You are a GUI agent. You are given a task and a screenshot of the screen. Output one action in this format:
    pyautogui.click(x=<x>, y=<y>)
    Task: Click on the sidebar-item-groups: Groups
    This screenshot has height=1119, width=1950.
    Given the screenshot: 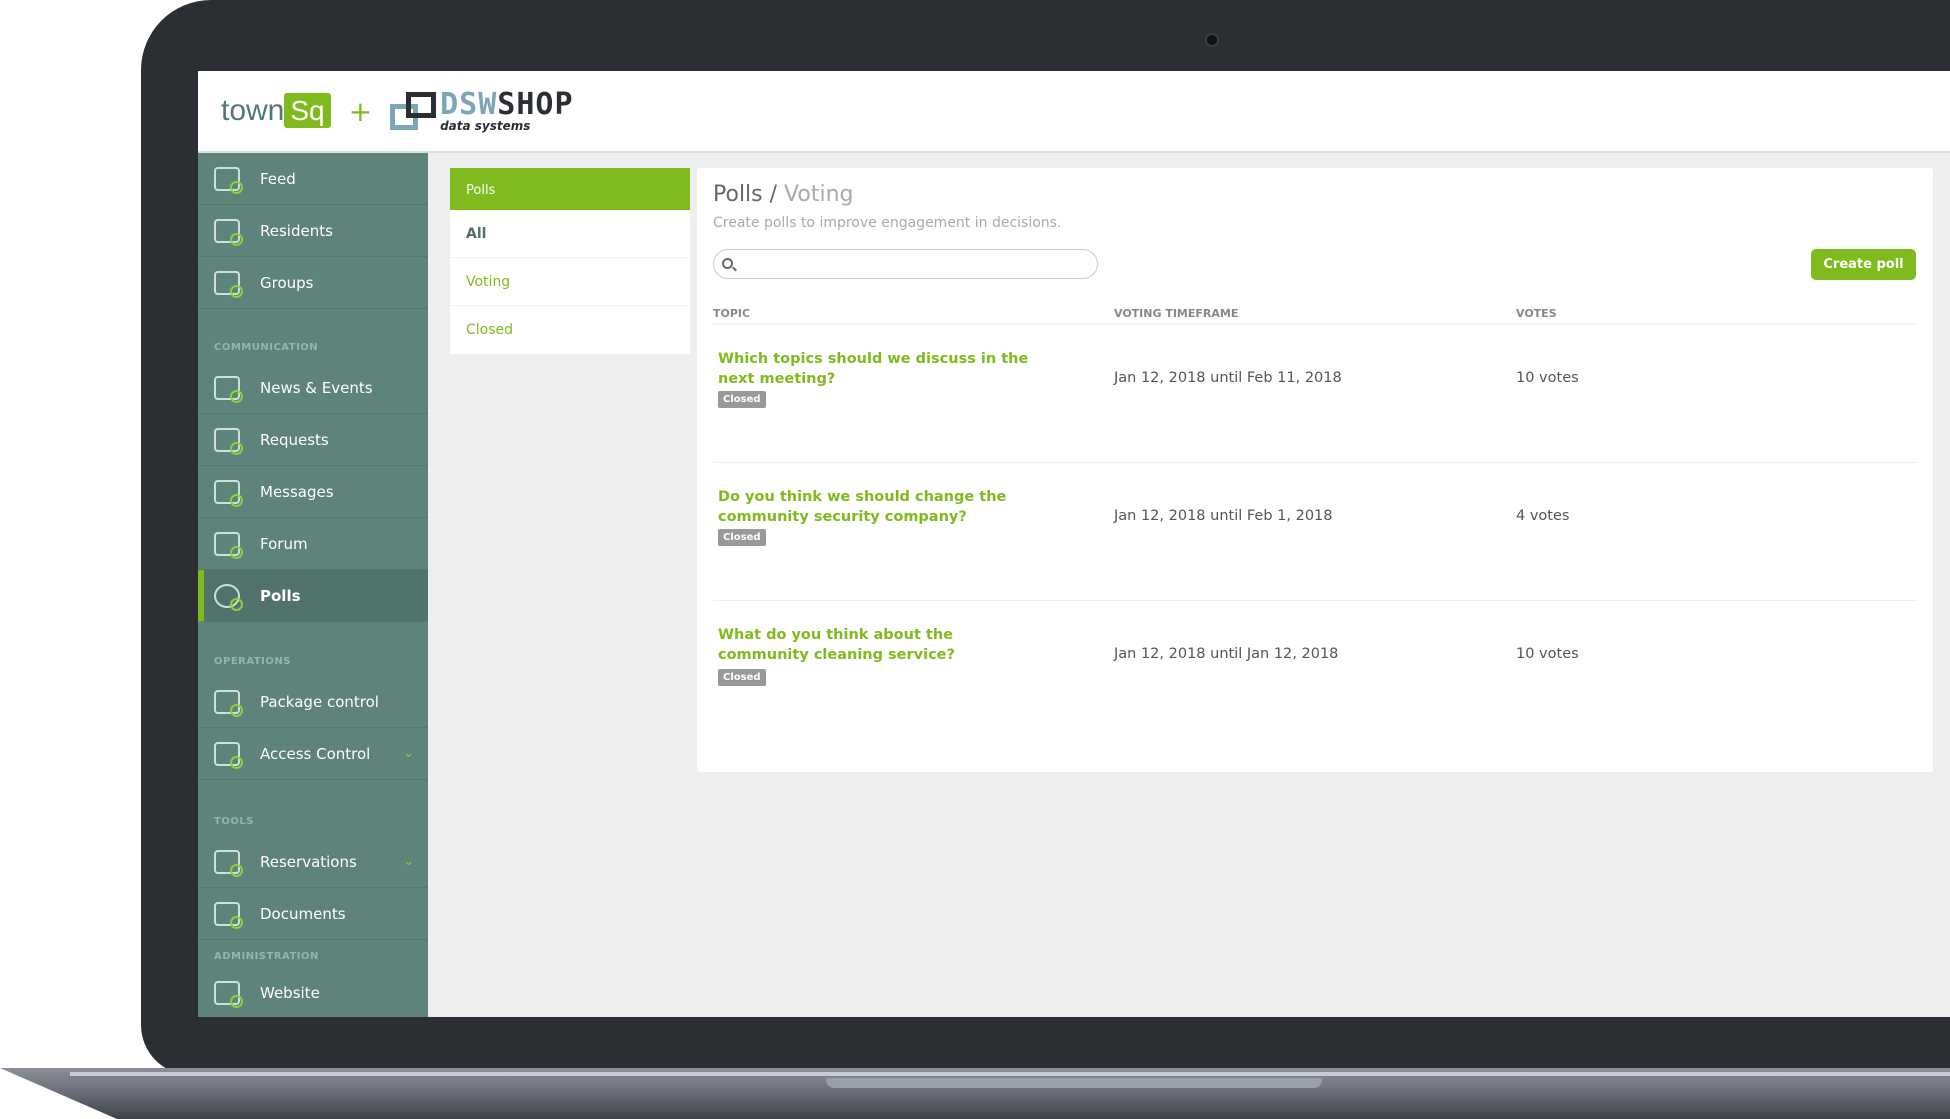 What is the action you would take?
    pyautogui.click(x=313, y=283)
    